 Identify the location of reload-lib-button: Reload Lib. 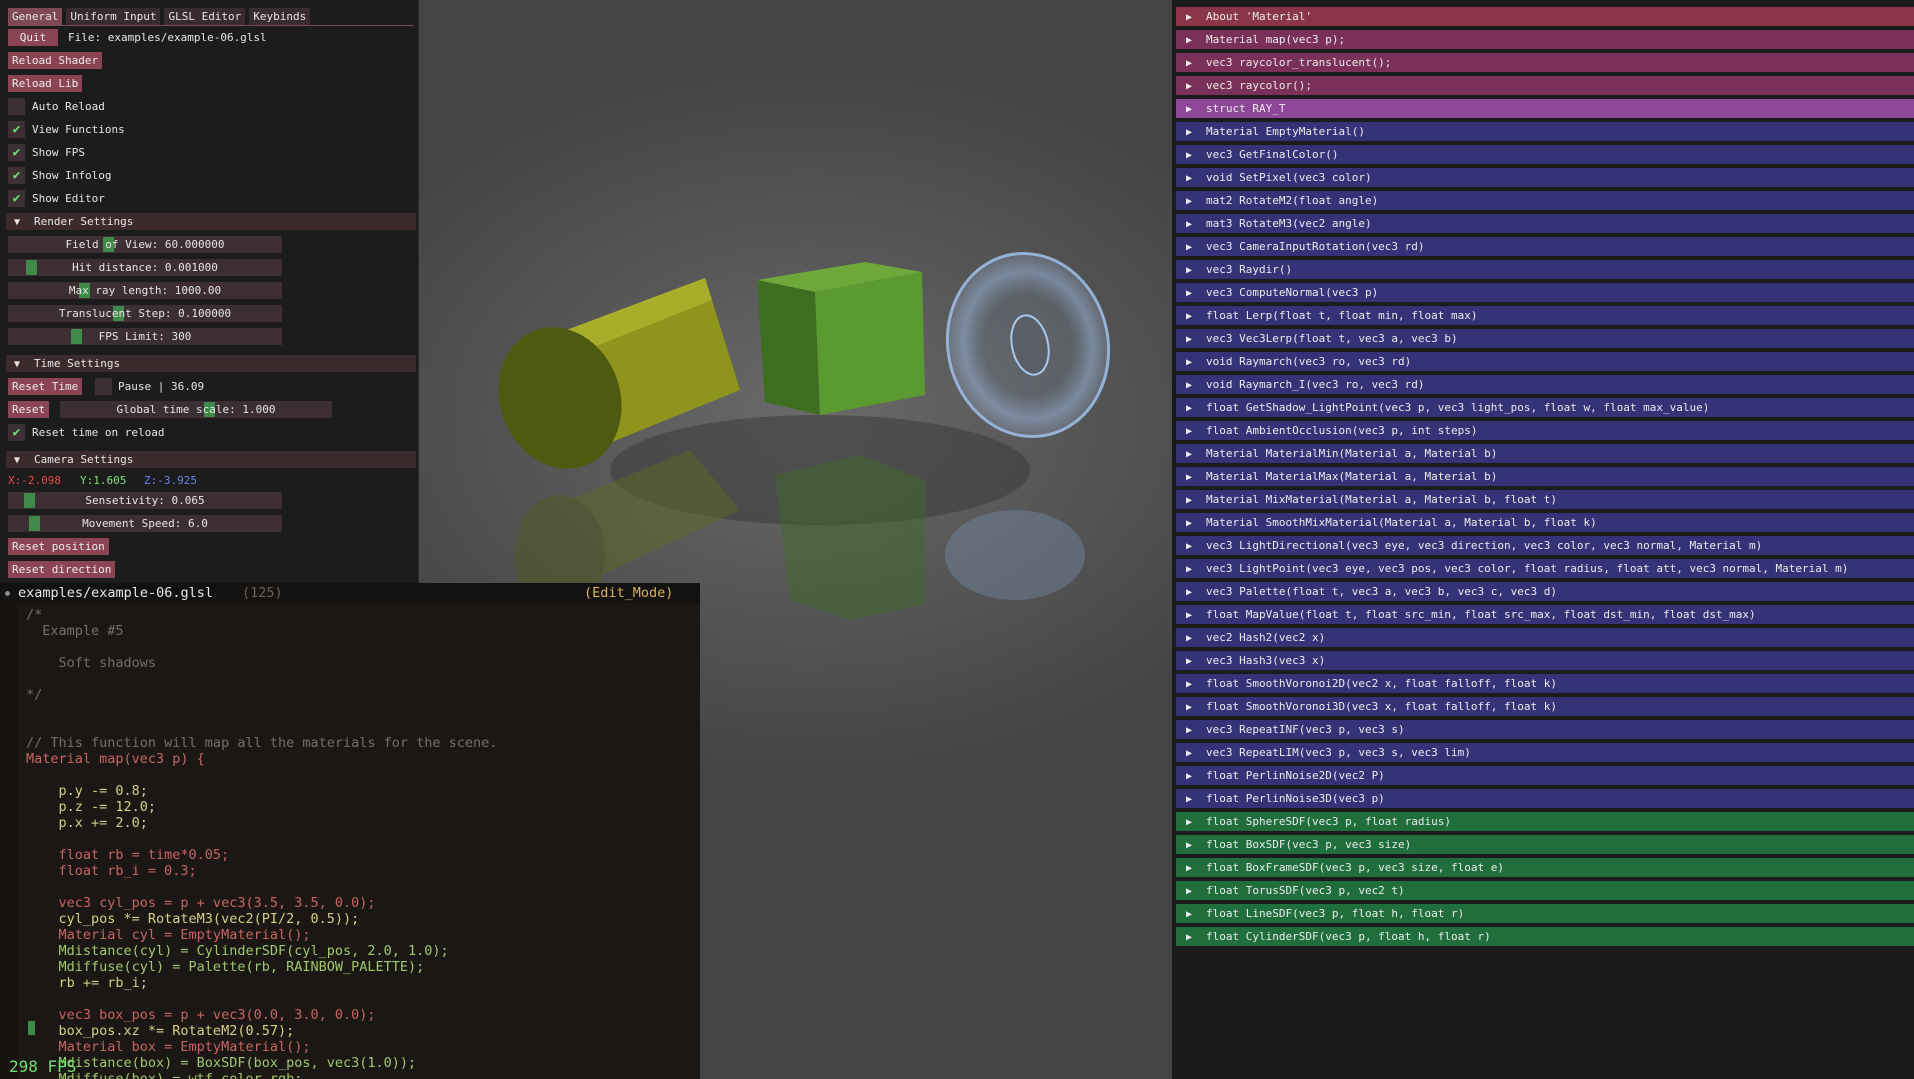
(45, 83).